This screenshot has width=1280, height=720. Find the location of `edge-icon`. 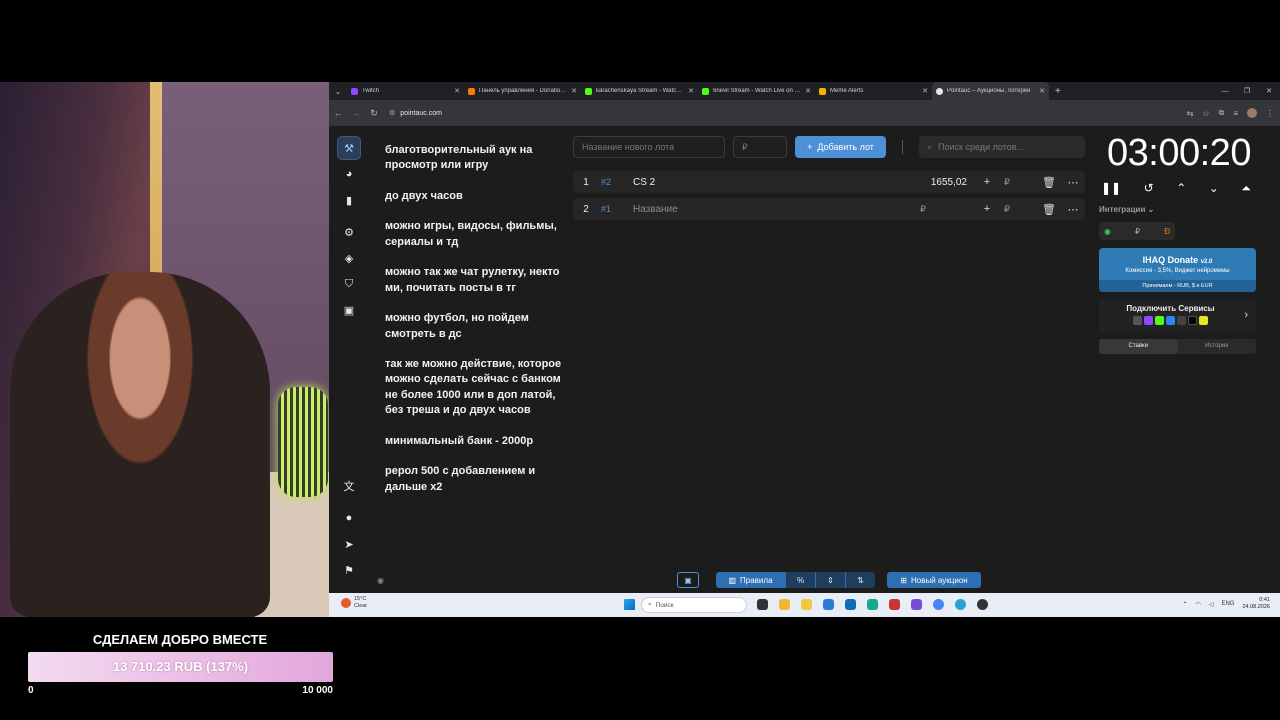

edge-icon is located at coordinates (872, 604).